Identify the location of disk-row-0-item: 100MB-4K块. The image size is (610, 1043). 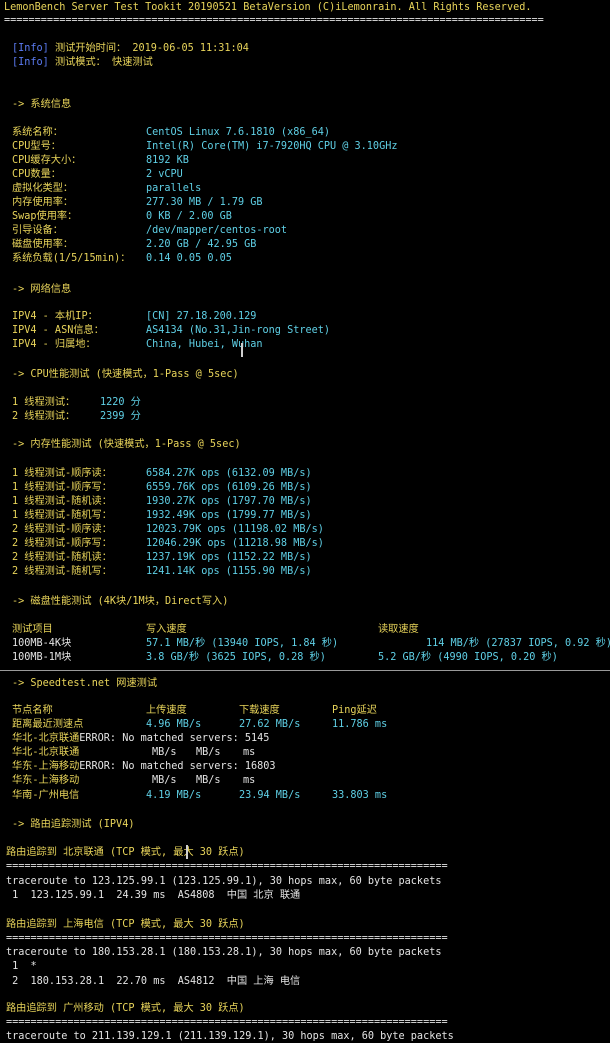
(42, 643).